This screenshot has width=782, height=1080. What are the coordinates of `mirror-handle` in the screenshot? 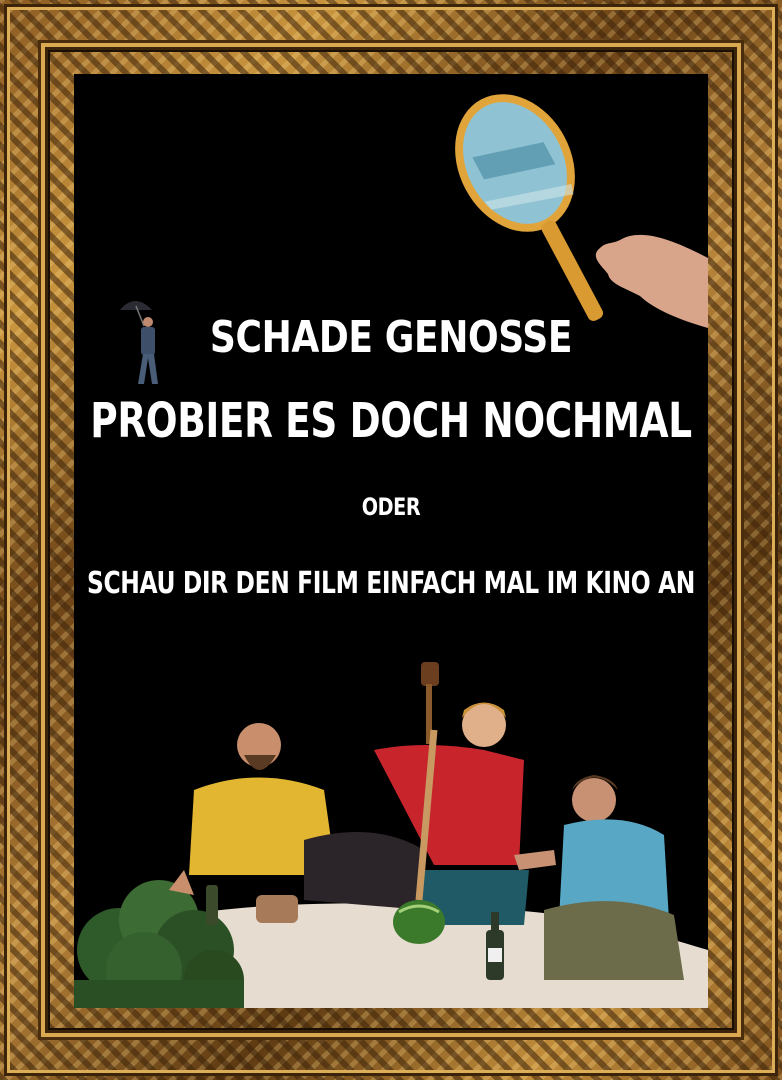 It's located at (572, 270).